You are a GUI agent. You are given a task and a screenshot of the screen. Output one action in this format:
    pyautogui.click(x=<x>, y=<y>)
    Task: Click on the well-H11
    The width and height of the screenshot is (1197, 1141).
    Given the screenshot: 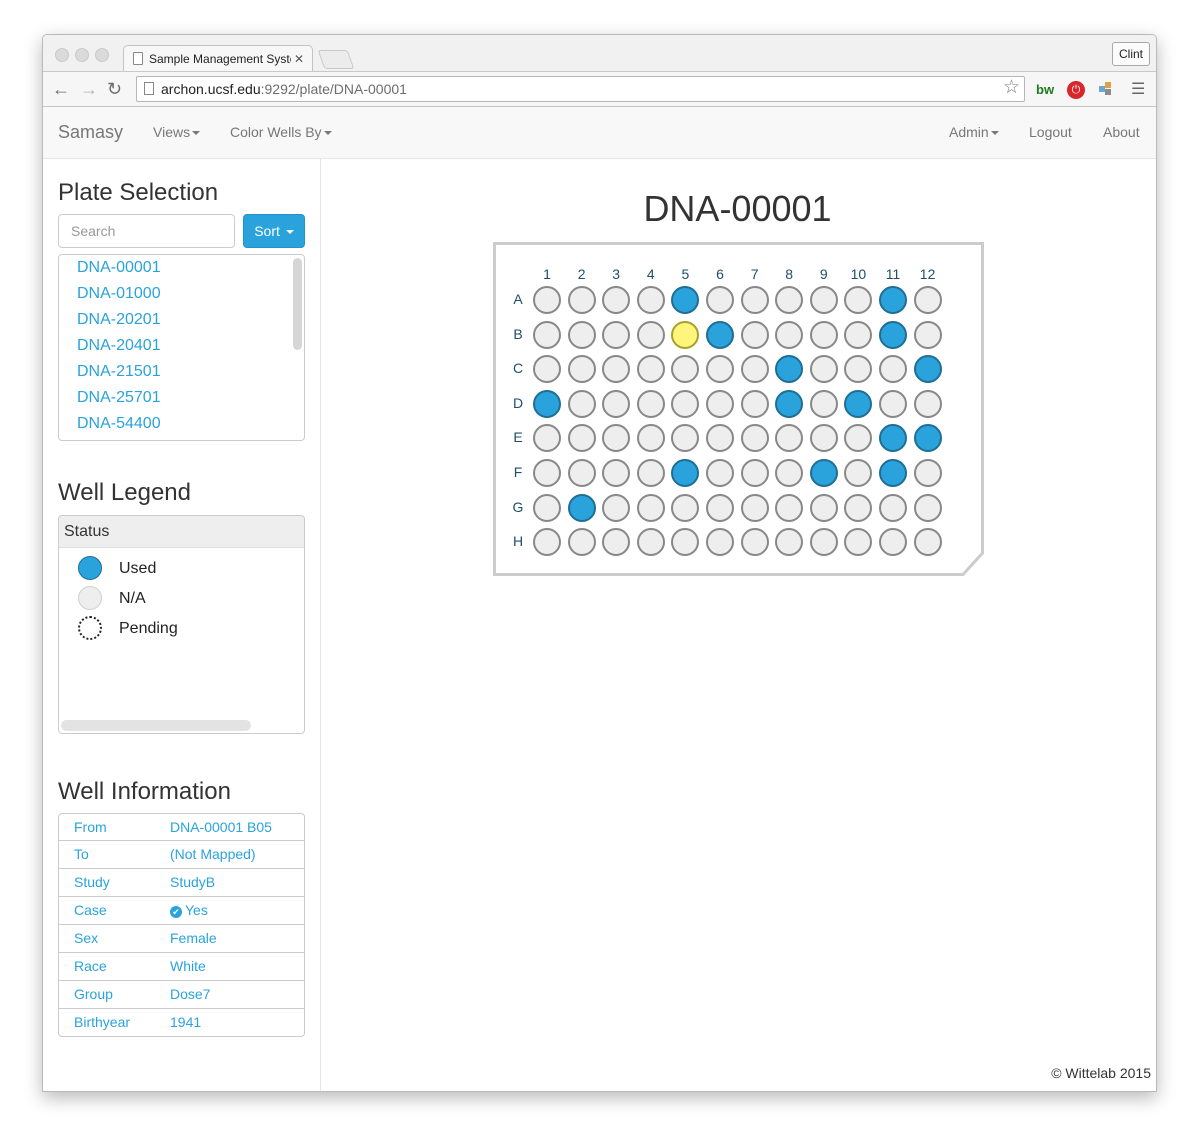 What is the action you would take?
    pyautogui.click(x=893, y=542)
    